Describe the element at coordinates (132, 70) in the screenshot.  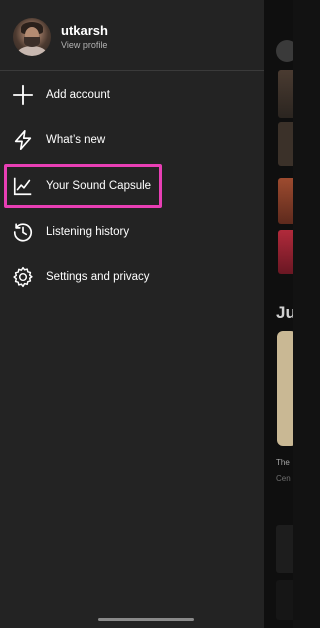
I see `divider` at that location.